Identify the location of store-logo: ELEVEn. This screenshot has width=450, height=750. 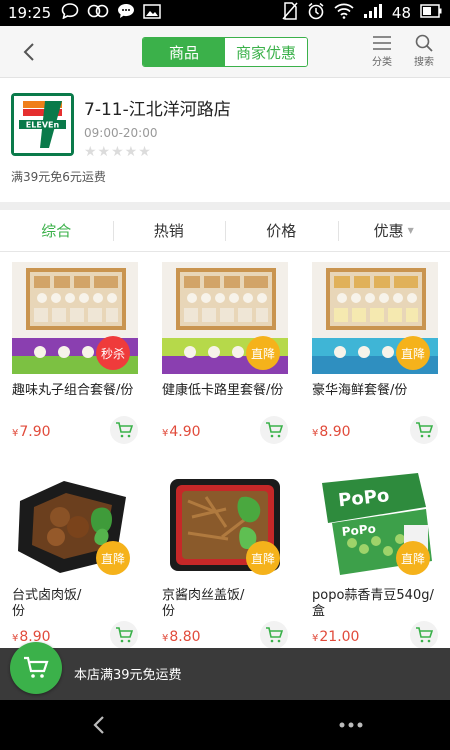
(42, 124).